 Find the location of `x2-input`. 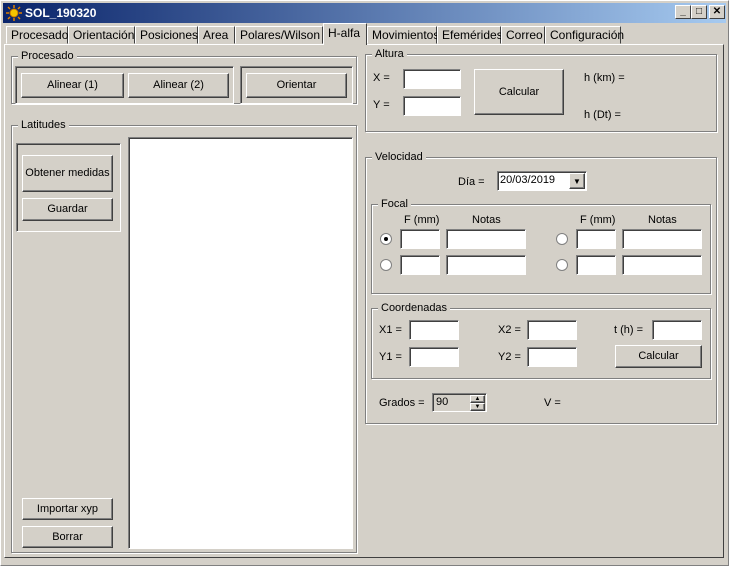

x2-input is located at coordinates (552, 330).